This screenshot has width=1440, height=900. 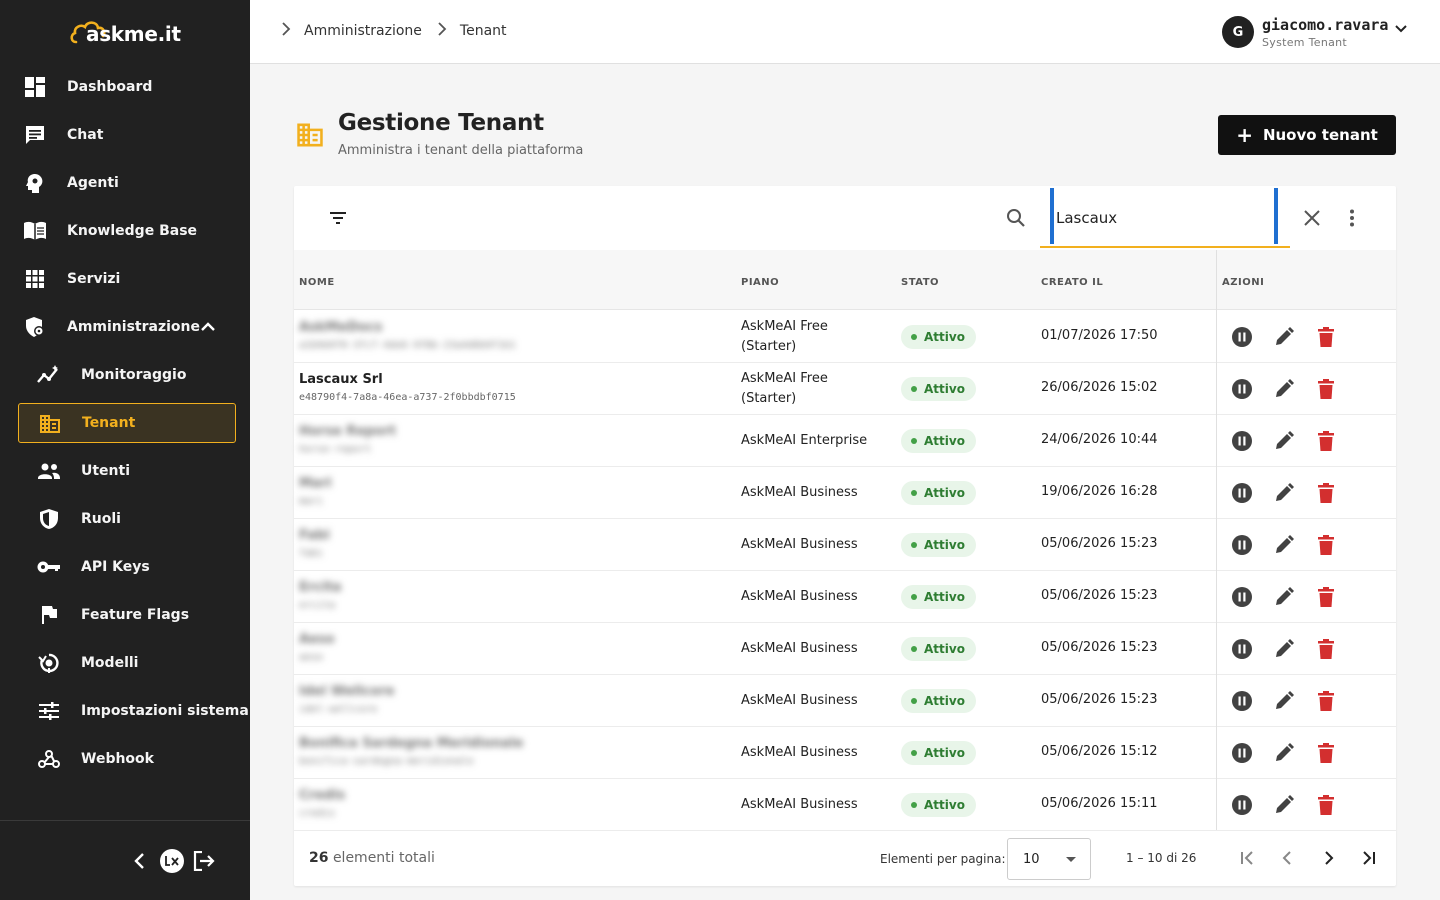 What do you see at coordinates (338, 220) in the screenshot?
I see `filter-icon` at bounding box center [338, 220].